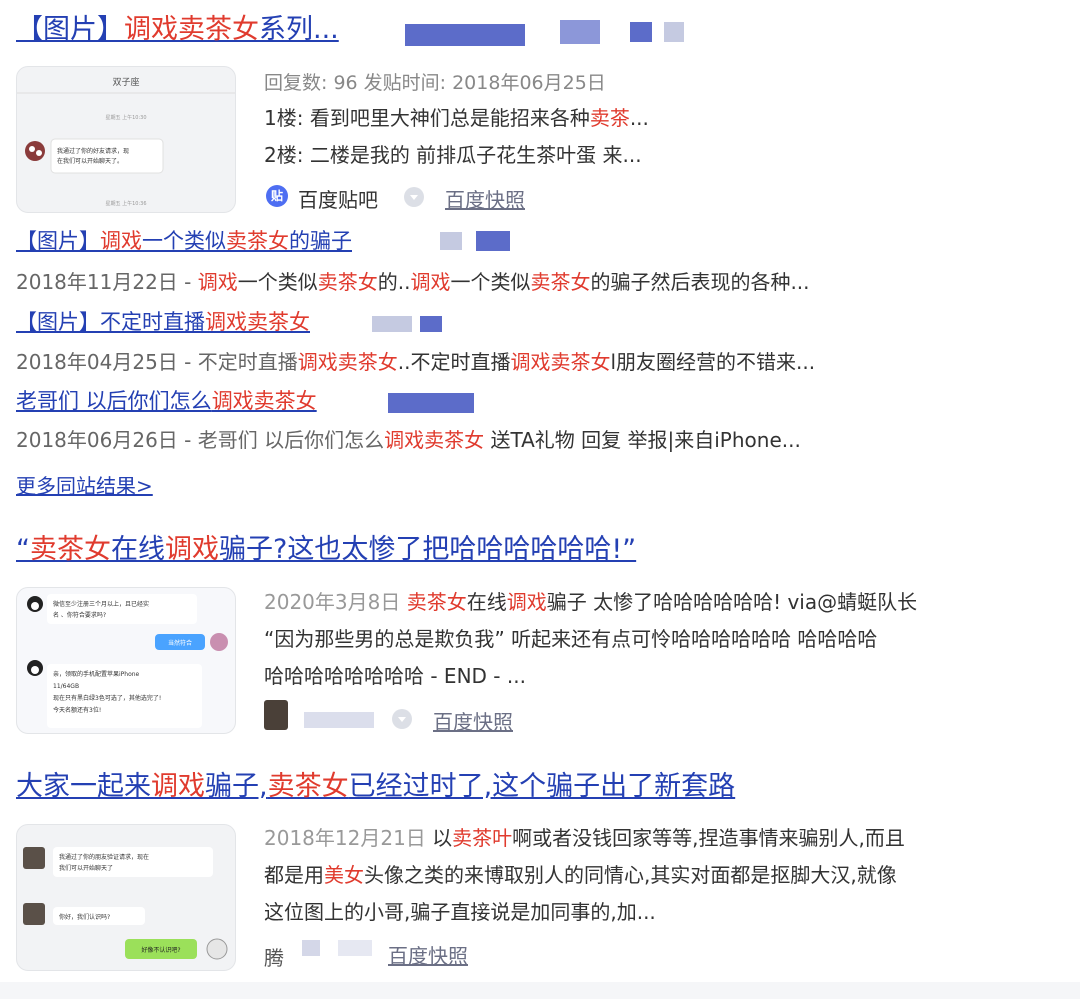 The width and height of the screenshot is (1080, 999). I want to click on result-2-line-2: “因为那些男的总是欺负我” 听起来还有点可怜哈哈哈哈哈哈 哈哈哈哈, so click(571, 639).